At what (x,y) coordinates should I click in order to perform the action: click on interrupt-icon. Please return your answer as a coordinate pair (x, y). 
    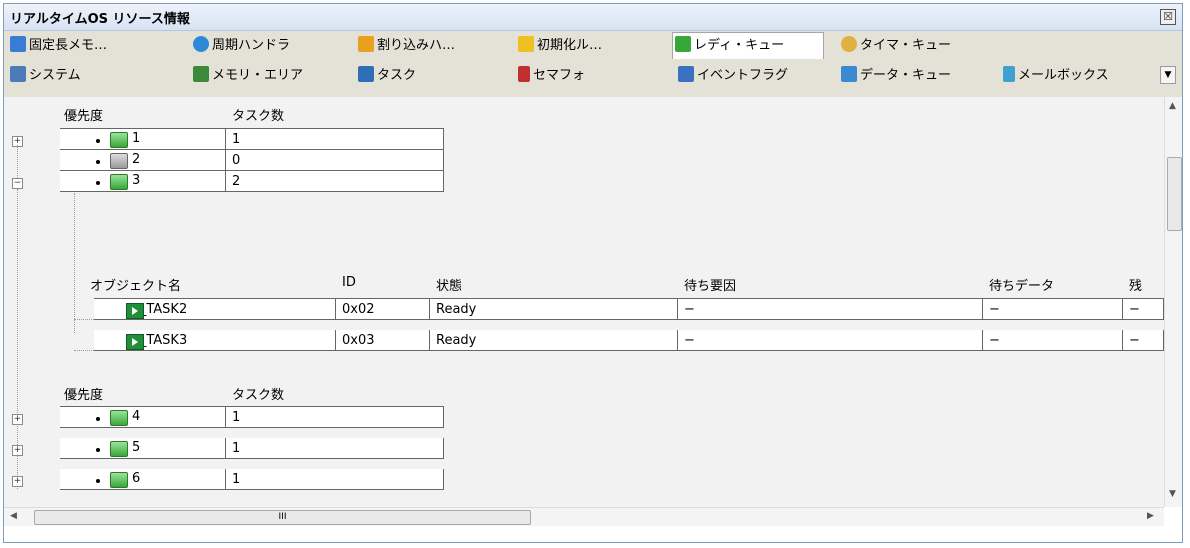
    Looking at the image, I should click on (366, 44).